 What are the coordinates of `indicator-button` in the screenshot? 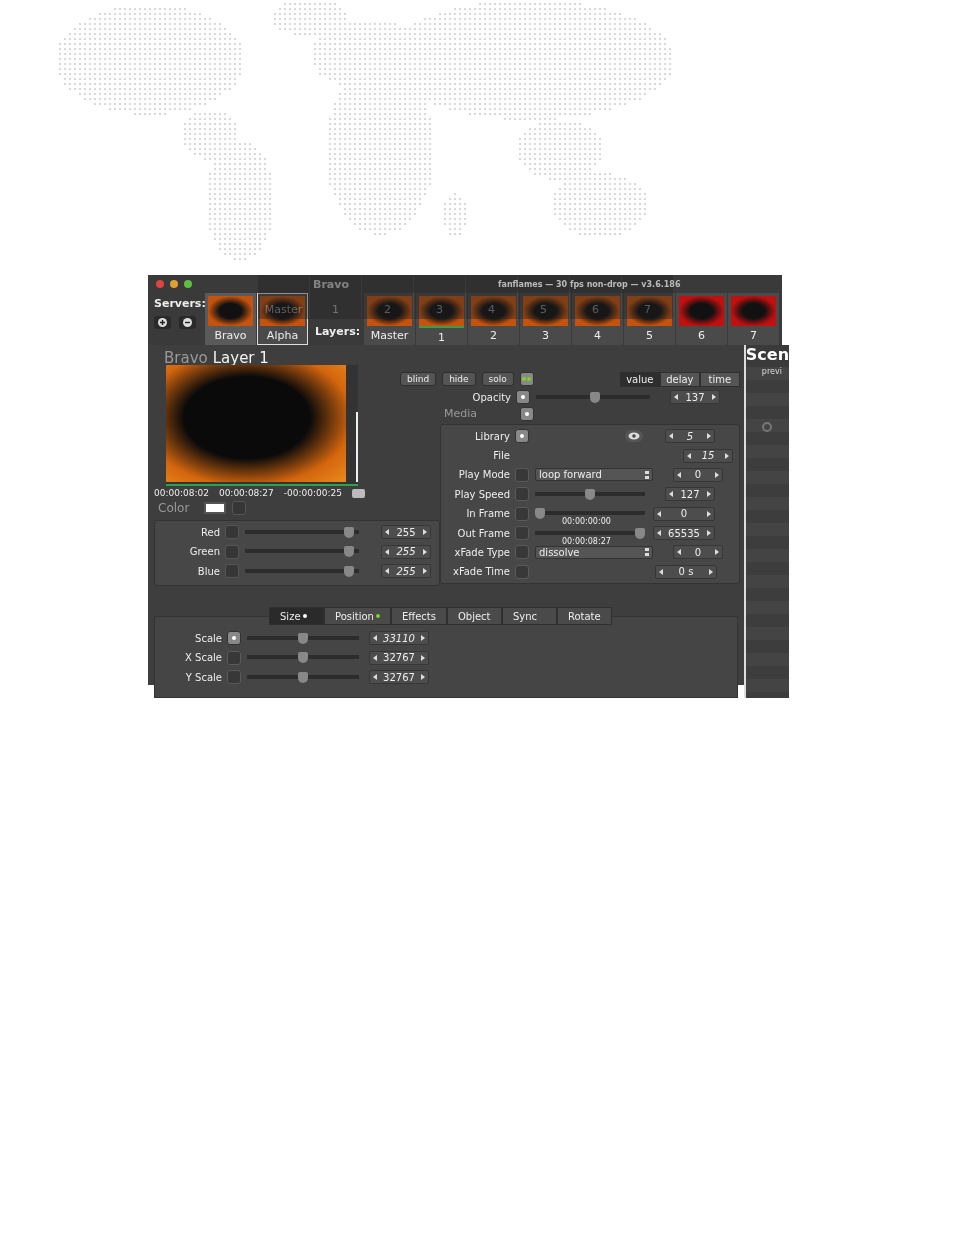 It's located at (526, 379).